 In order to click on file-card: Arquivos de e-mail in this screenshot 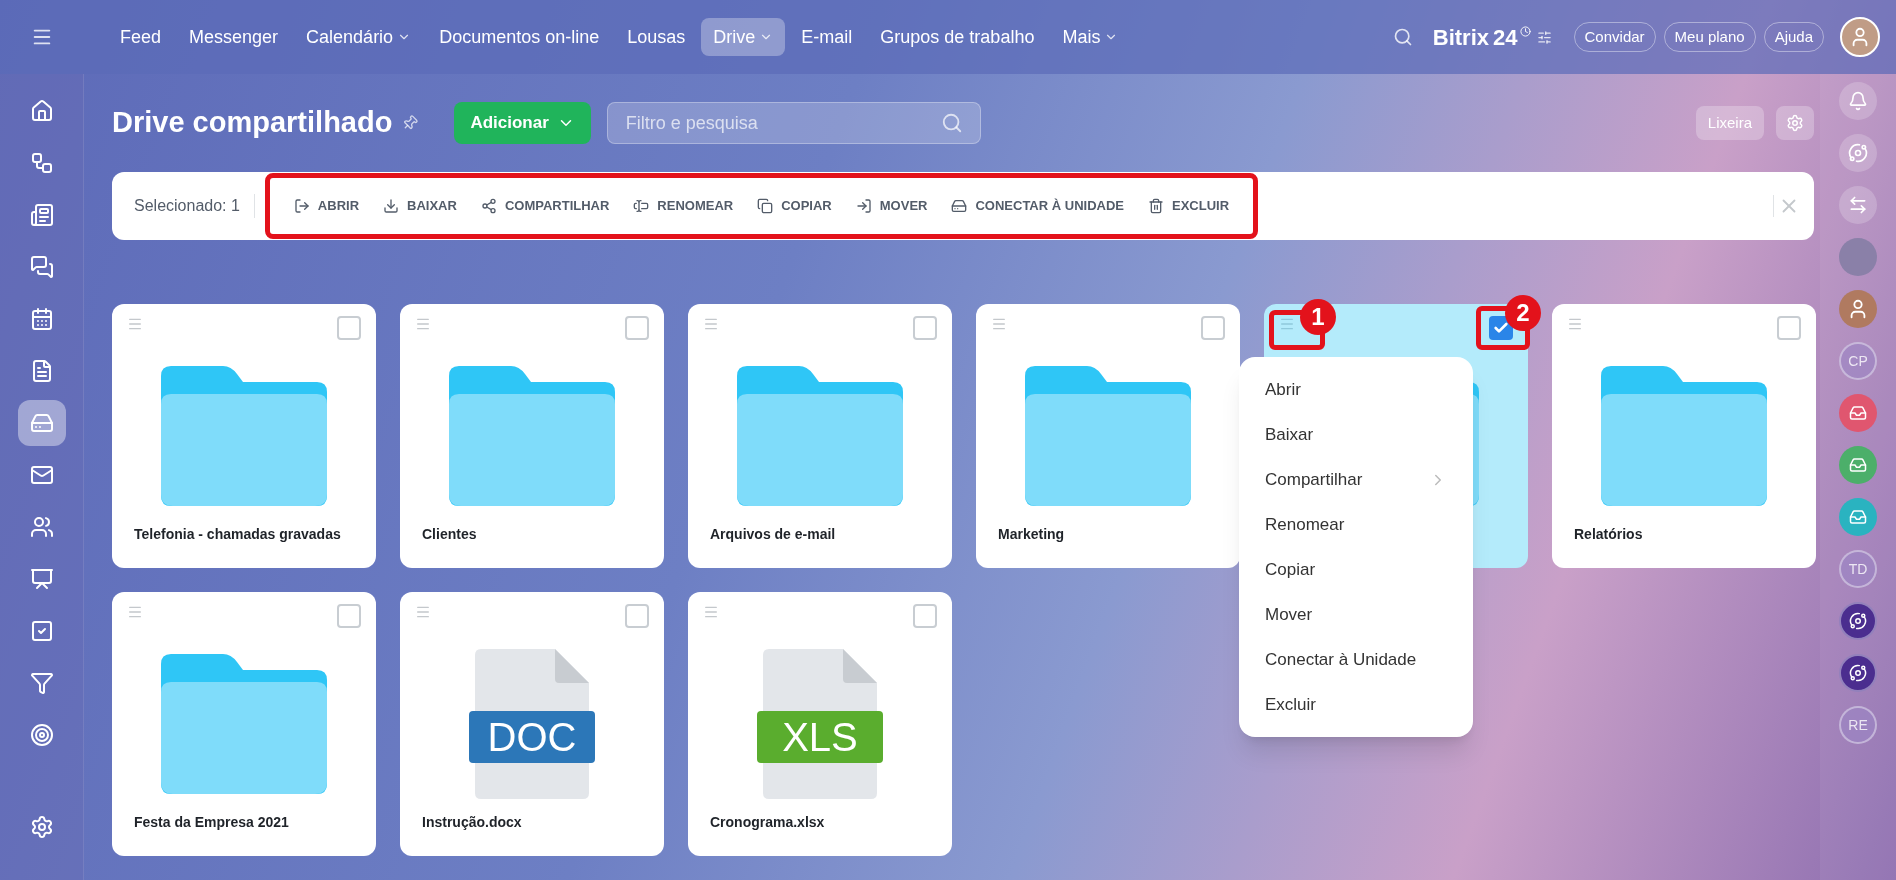, I will do `click(820, 436)`.